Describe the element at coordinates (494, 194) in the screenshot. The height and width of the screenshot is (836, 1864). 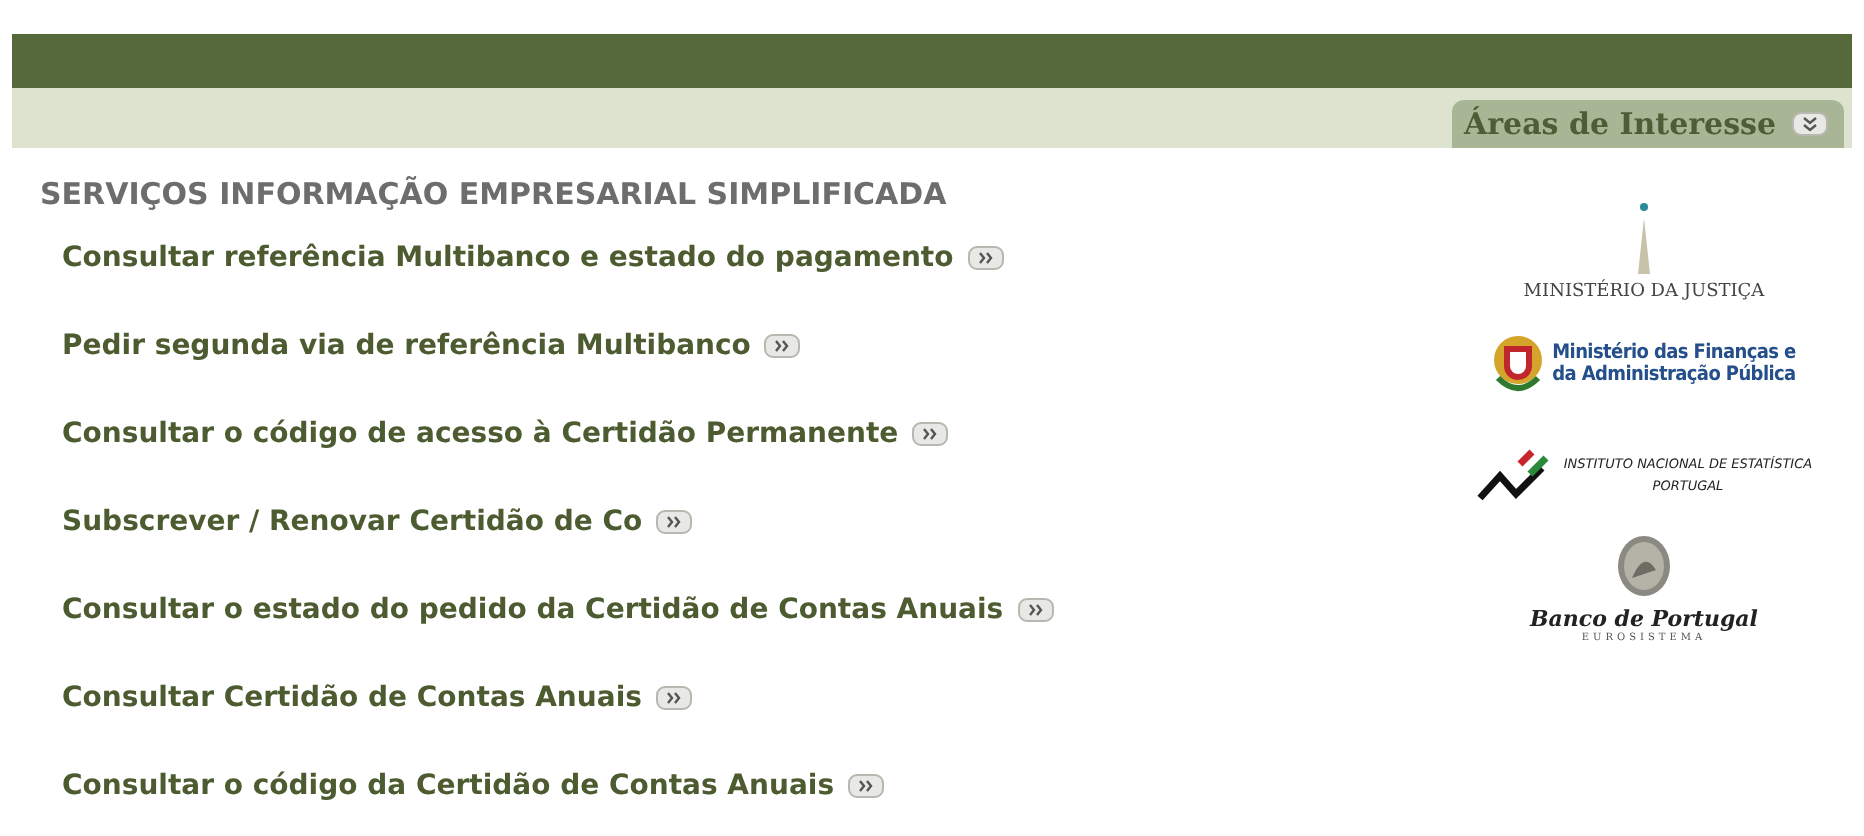
I see `section-title: SERVIÇOS INFORMAÇÃO EMPRESARIAL SIMPLIFICADA` at that location.